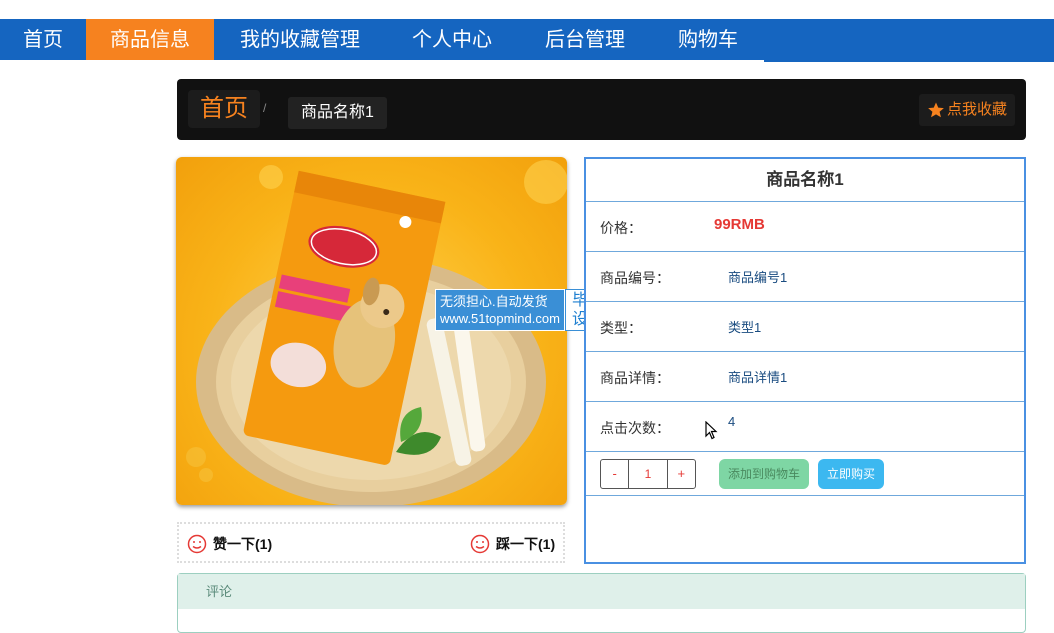 The width and height of the screenshot is (1054, 633). I want to click on star-icon, so click(936, 110).